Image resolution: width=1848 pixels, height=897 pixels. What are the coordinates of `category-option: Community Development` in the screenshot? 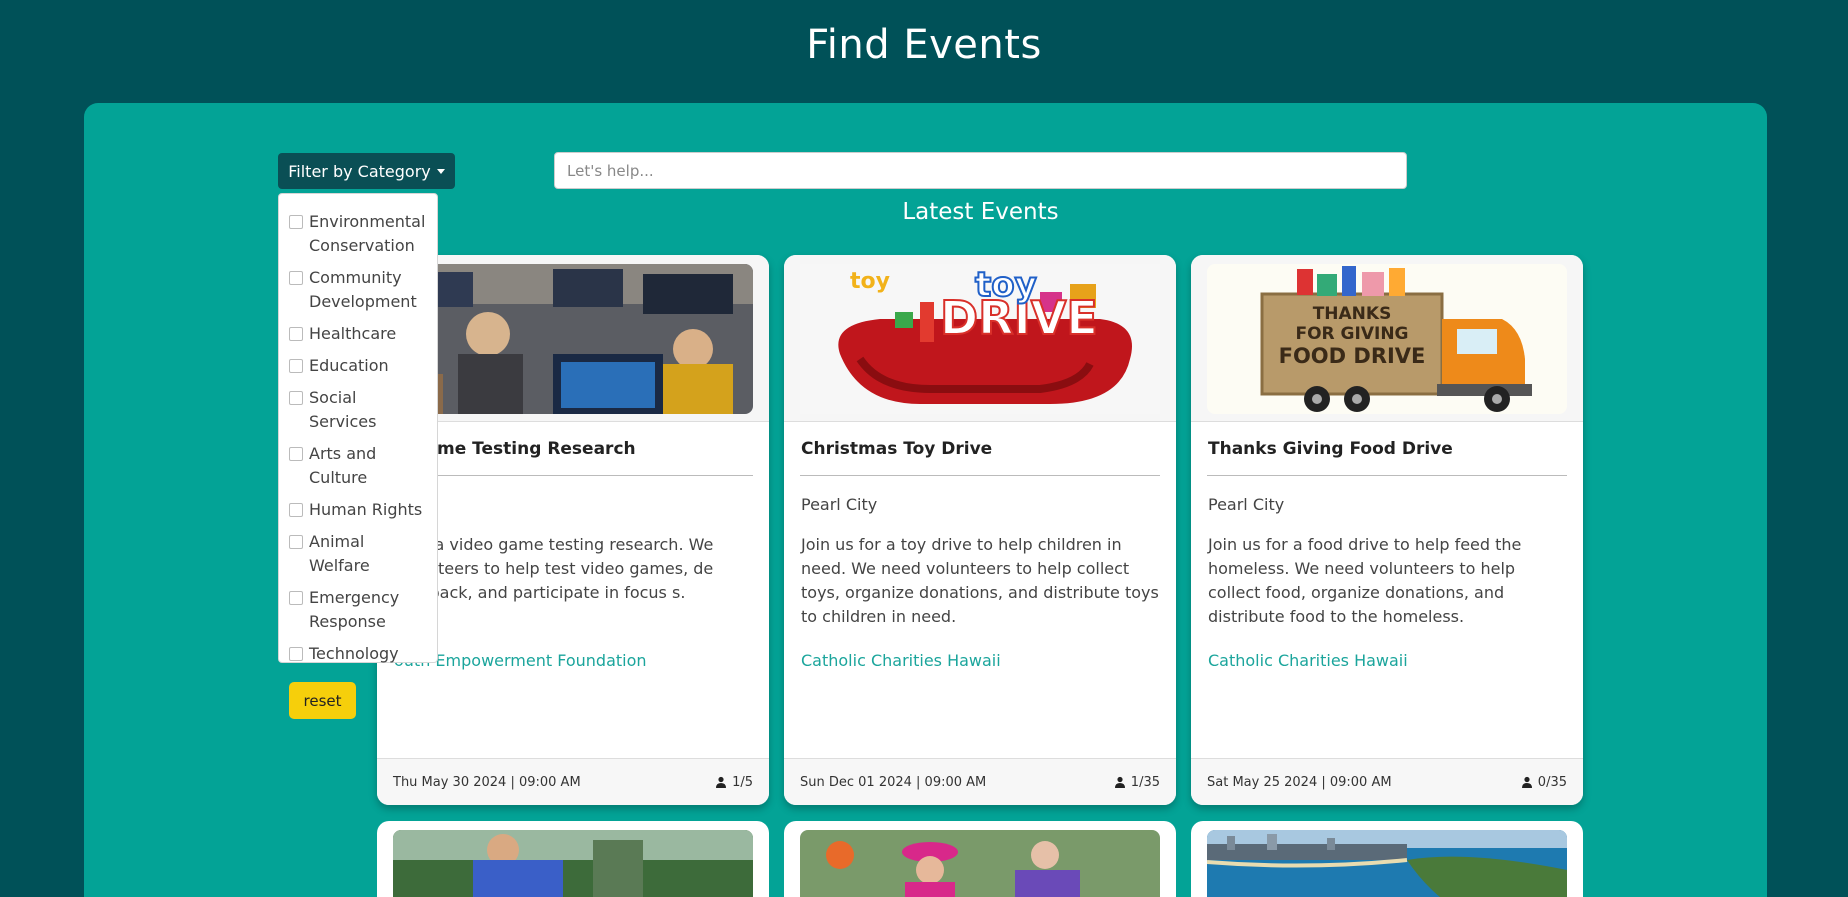 It's located at (358, 290).